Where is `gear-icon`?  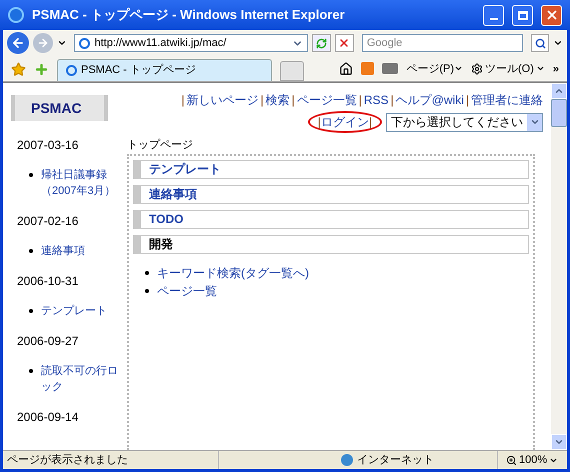
gear-icon is located at coordinates (476, 68).